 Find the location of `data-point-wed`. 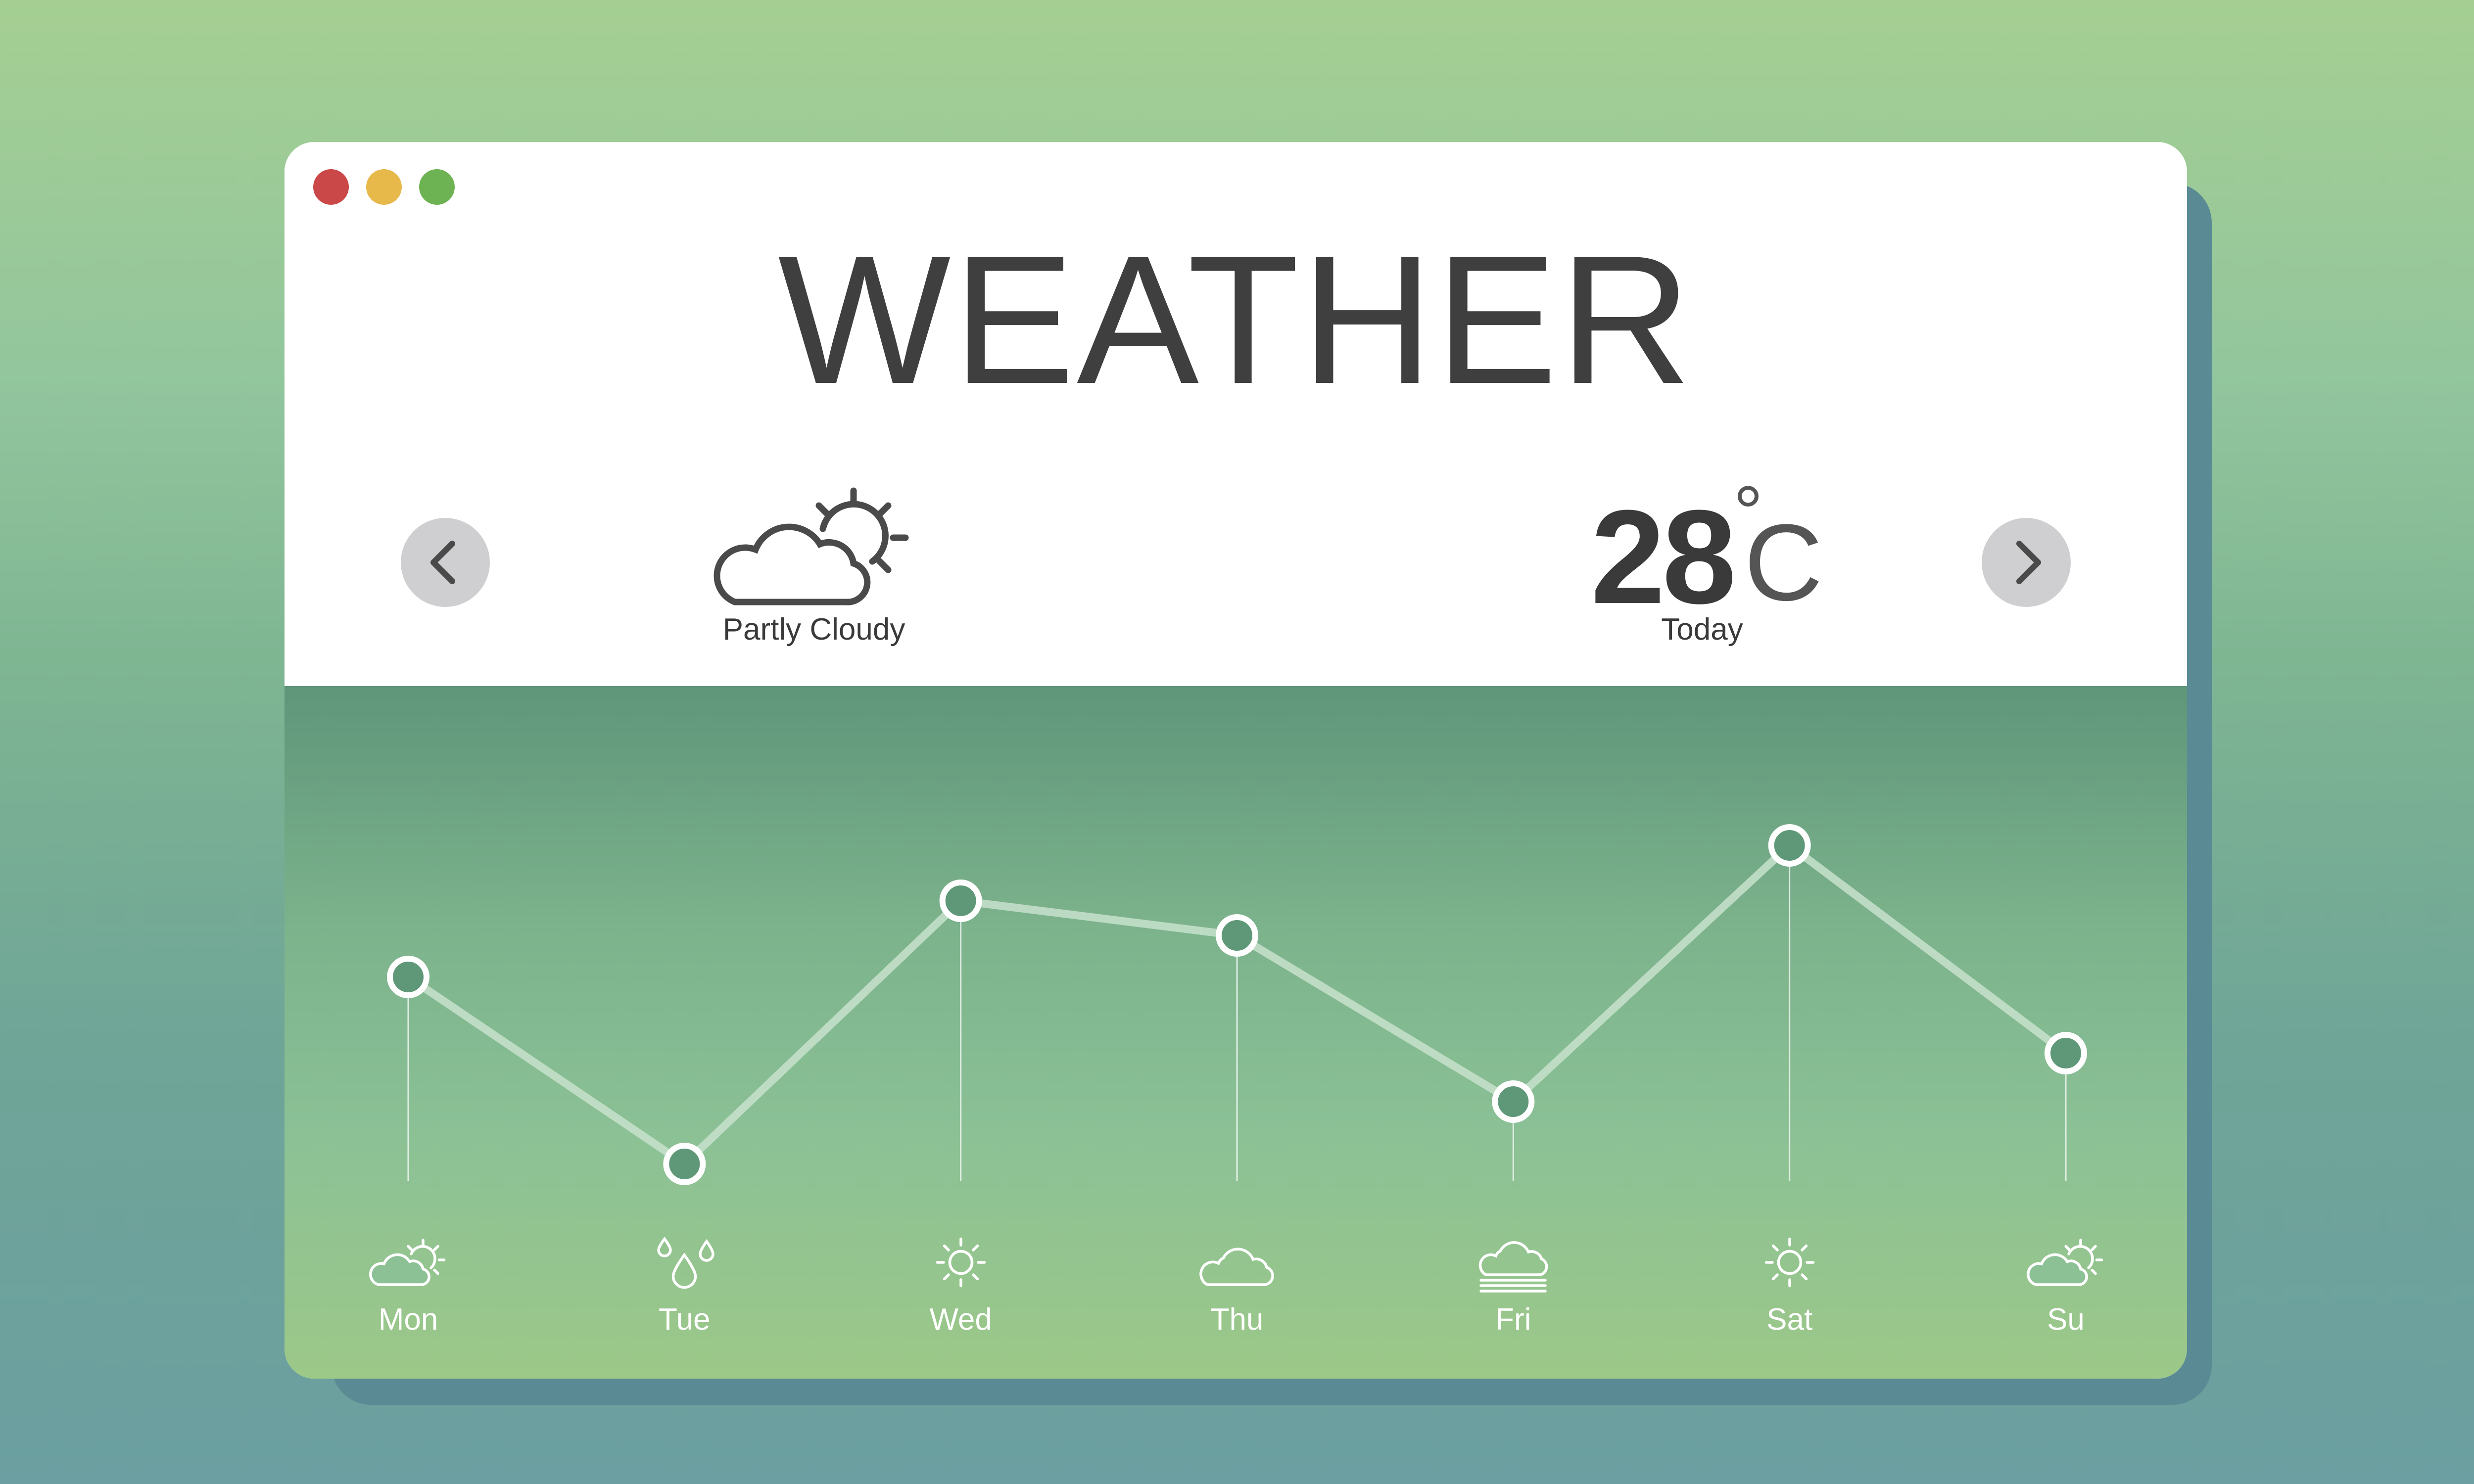

data-point-wed is located at coordinates (961, 901).